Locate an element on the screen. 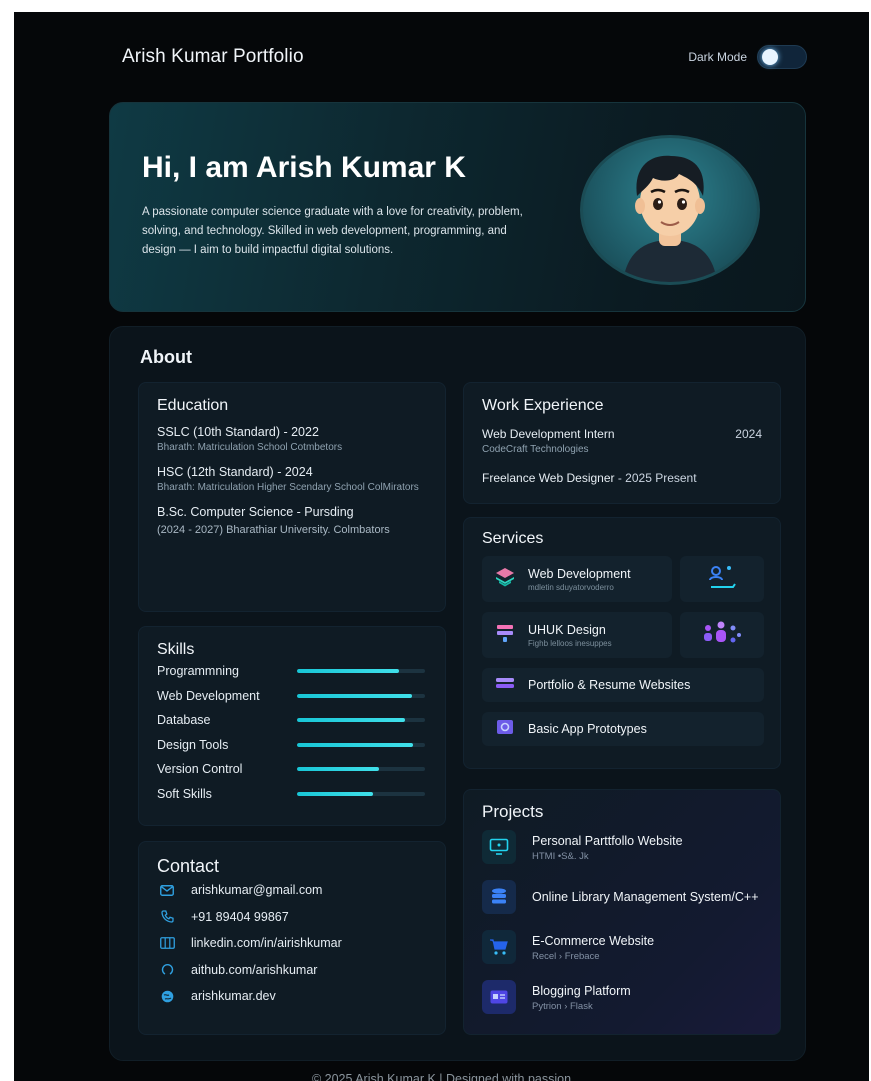  service-portfolio: Portfolio & Resume Websites is located at coordinates (623, 685).